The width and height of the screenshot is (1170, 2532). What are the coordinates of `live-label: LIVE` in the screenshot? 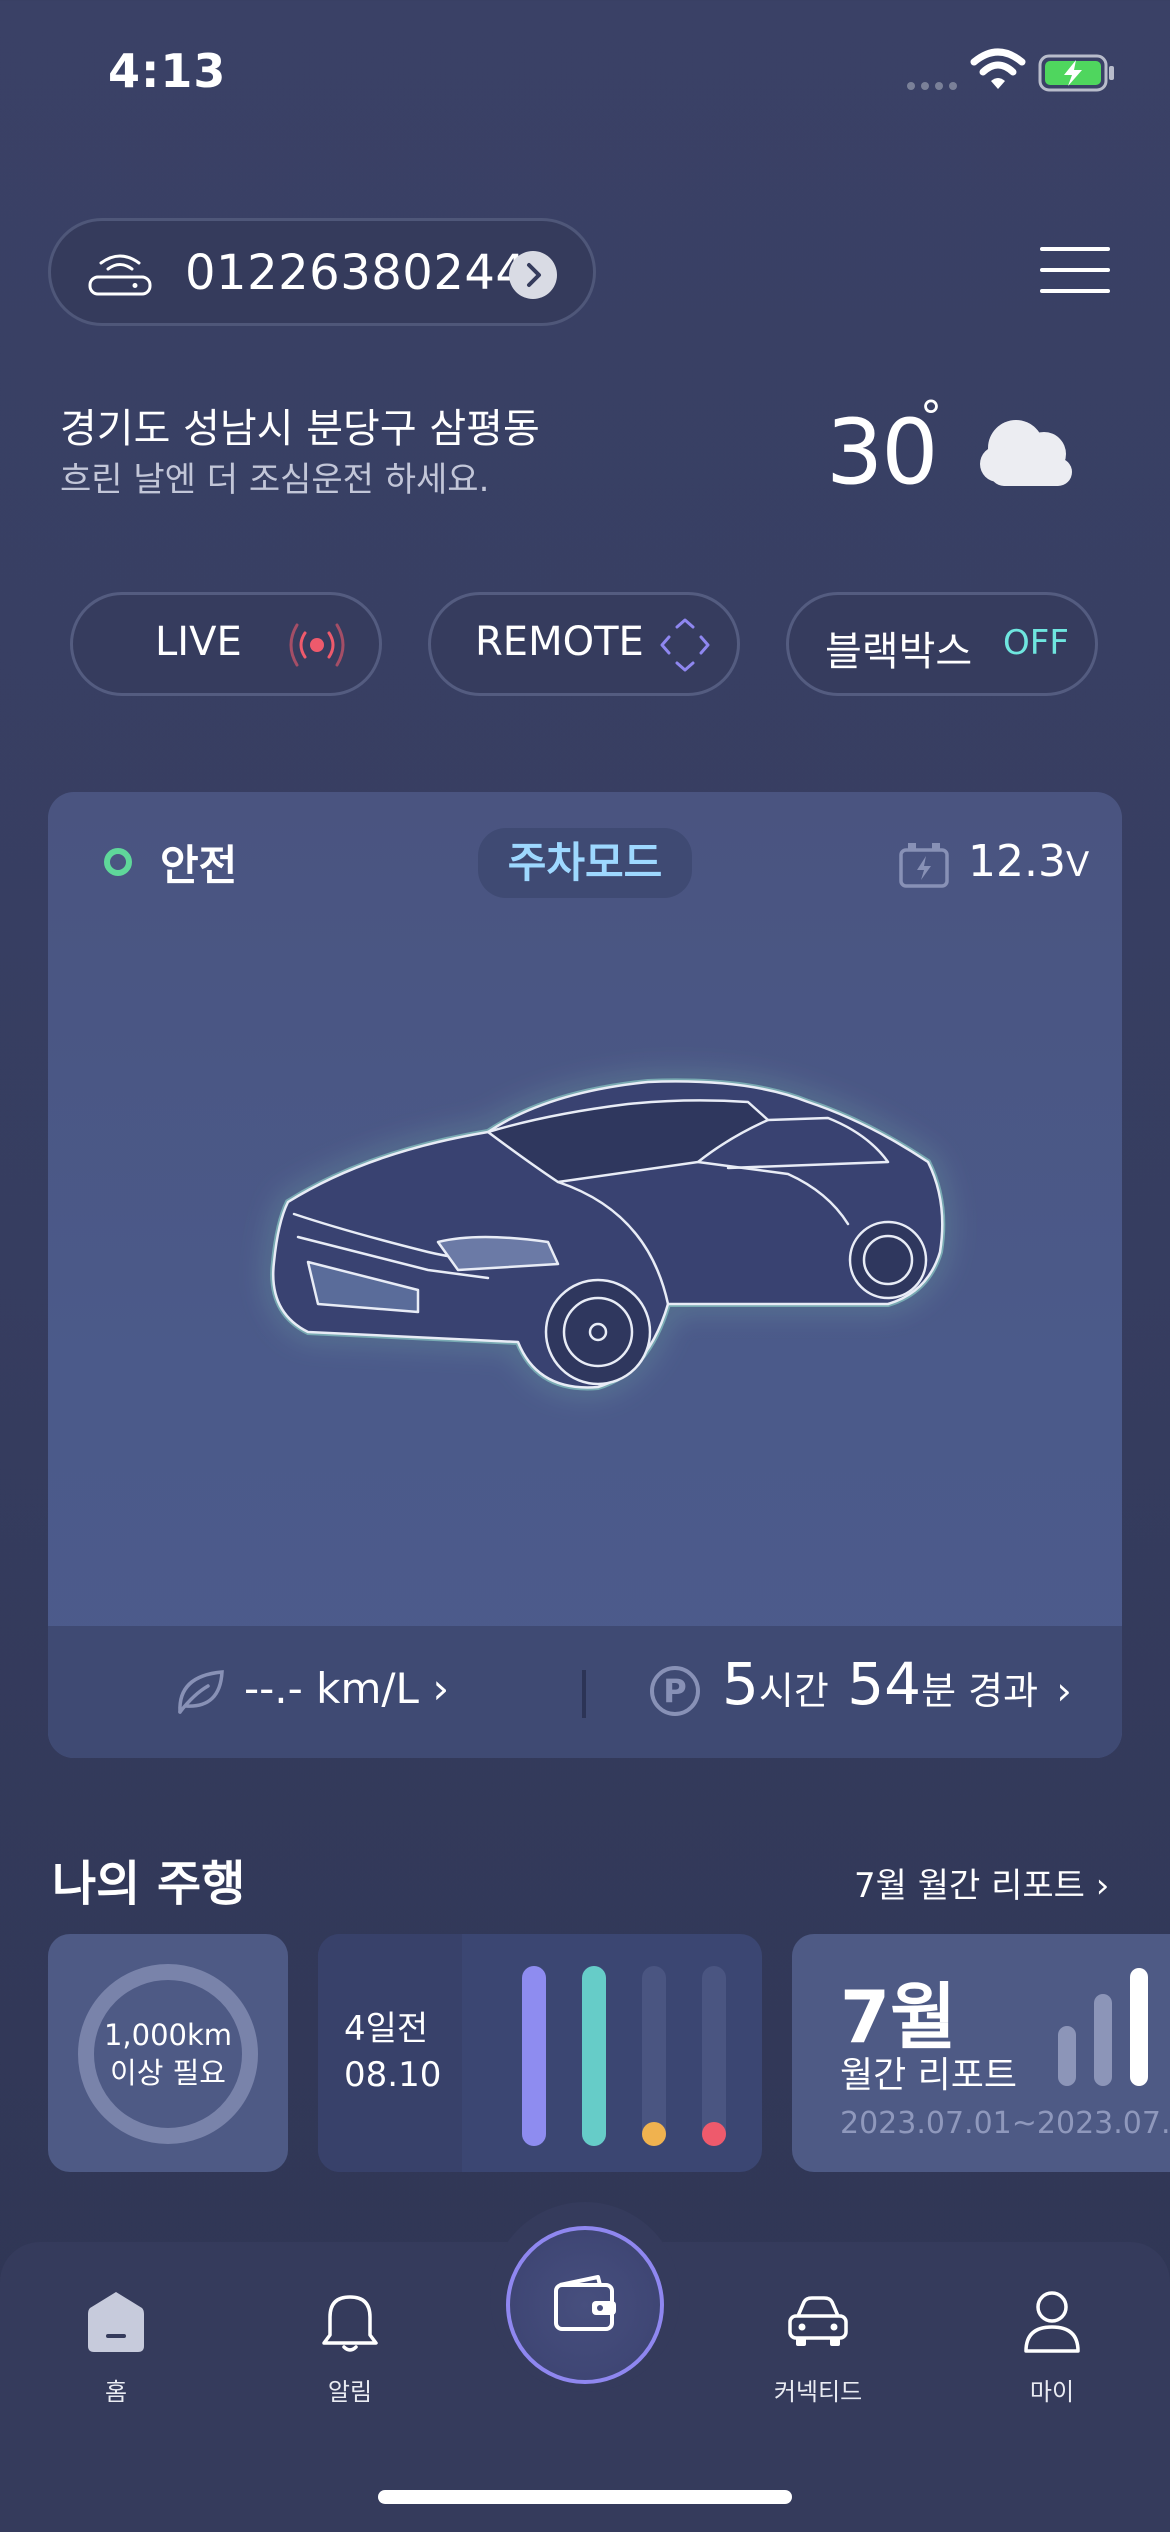 It's located at (198, 642).